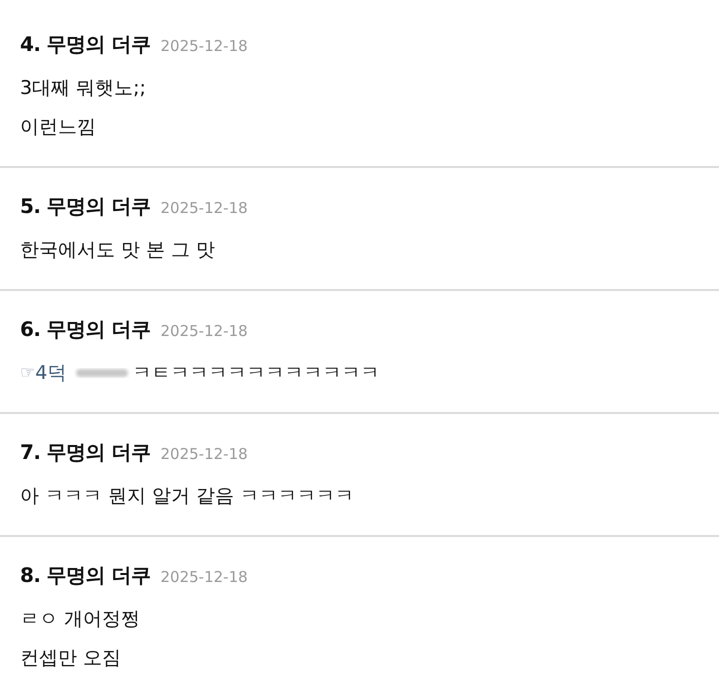  I want to click on comment-text: 컨셉만 오짐, so click(71, 658).